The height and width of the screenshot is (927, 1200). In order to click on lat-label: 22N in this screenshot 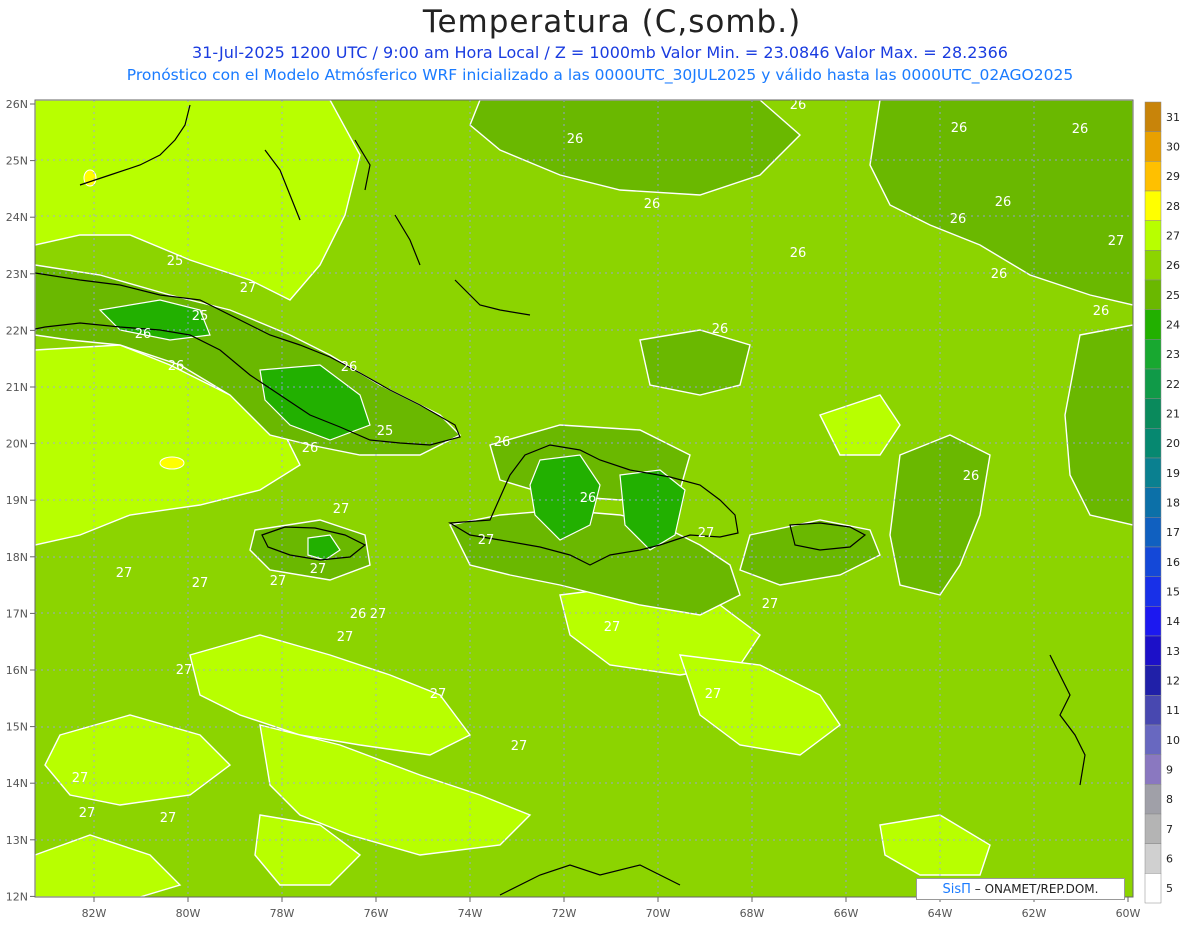, I will do `click(17, 330)`.